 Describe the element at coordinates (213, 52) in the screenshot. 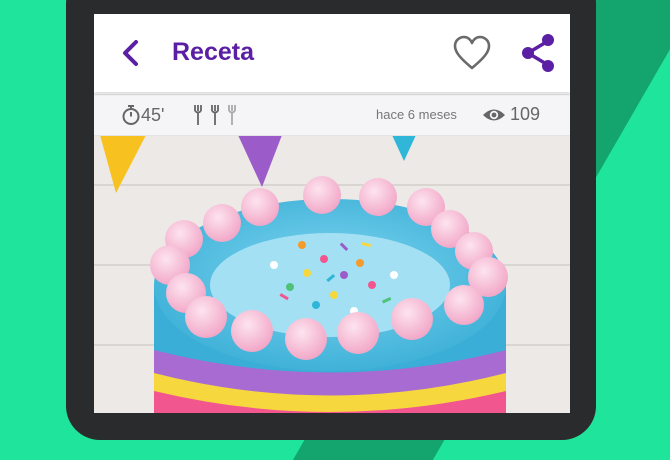

I see `page-title: Receta` at that location.